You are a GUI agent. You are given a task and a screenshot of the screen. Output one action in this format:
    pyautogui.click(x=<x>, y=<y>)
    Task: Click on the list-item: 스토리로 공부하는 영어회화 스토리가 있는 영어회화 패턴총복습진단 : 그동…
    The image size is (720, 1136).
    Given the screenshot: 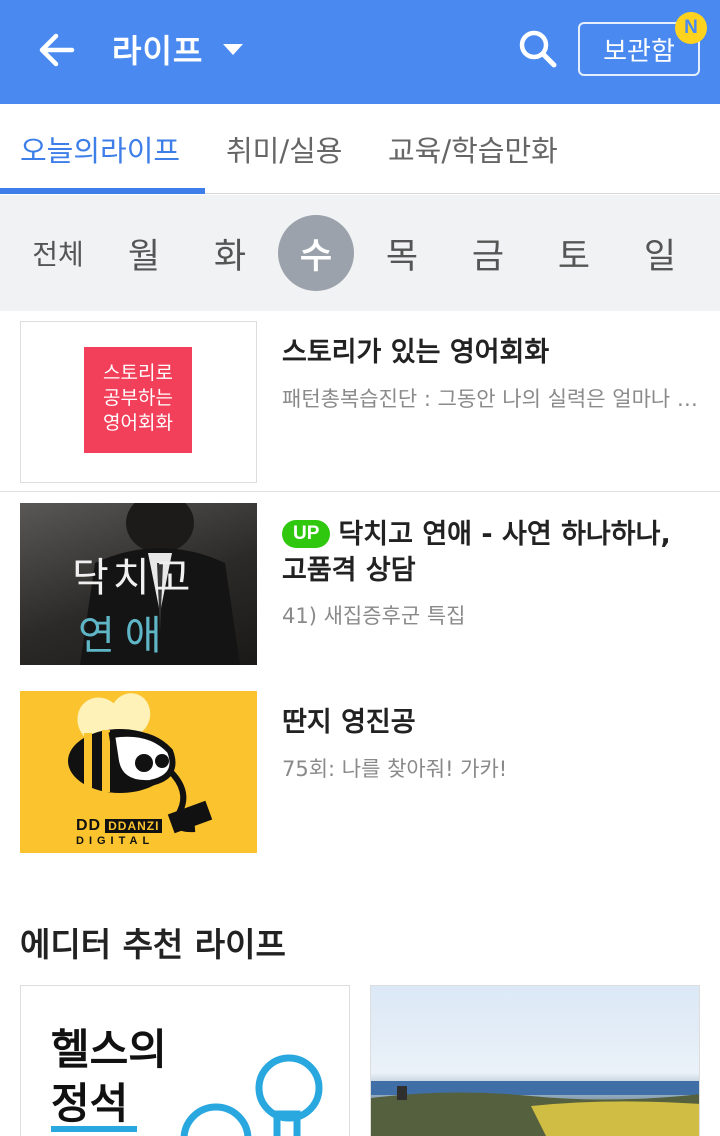 What is the action you would take?
    pyautogui.click(x=360, y=406)
    